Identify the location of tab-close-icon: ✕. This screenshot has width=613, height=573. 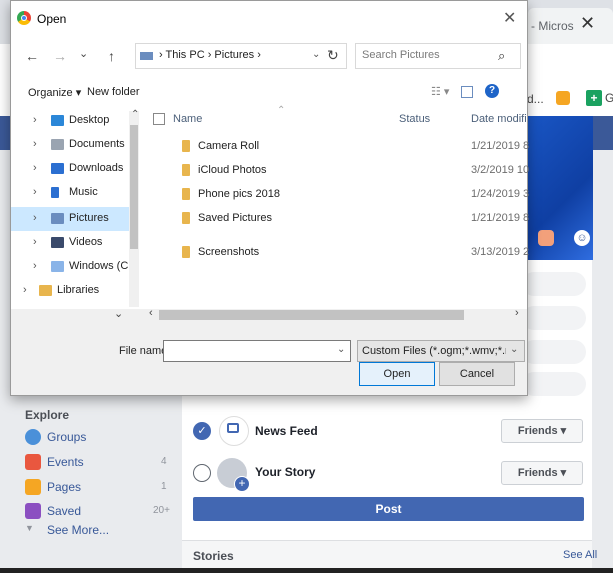
(587, 23).